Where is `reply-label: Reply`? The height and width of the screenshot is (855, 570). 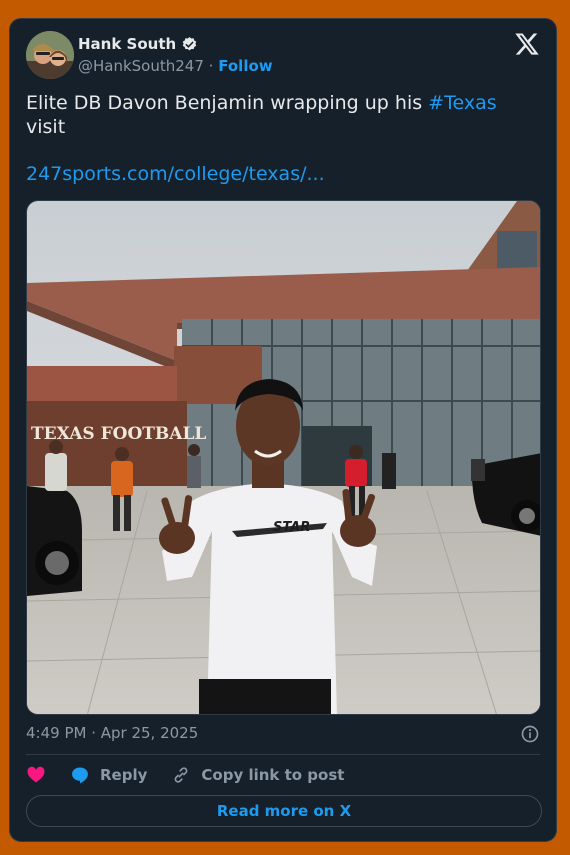 reply-label: Reply is located at coordinates (124, 775).